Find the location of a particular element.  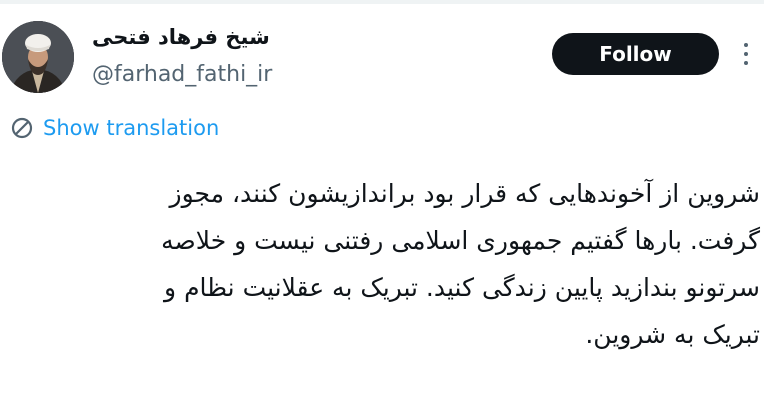

avatar is located at coordinates (38, 57).